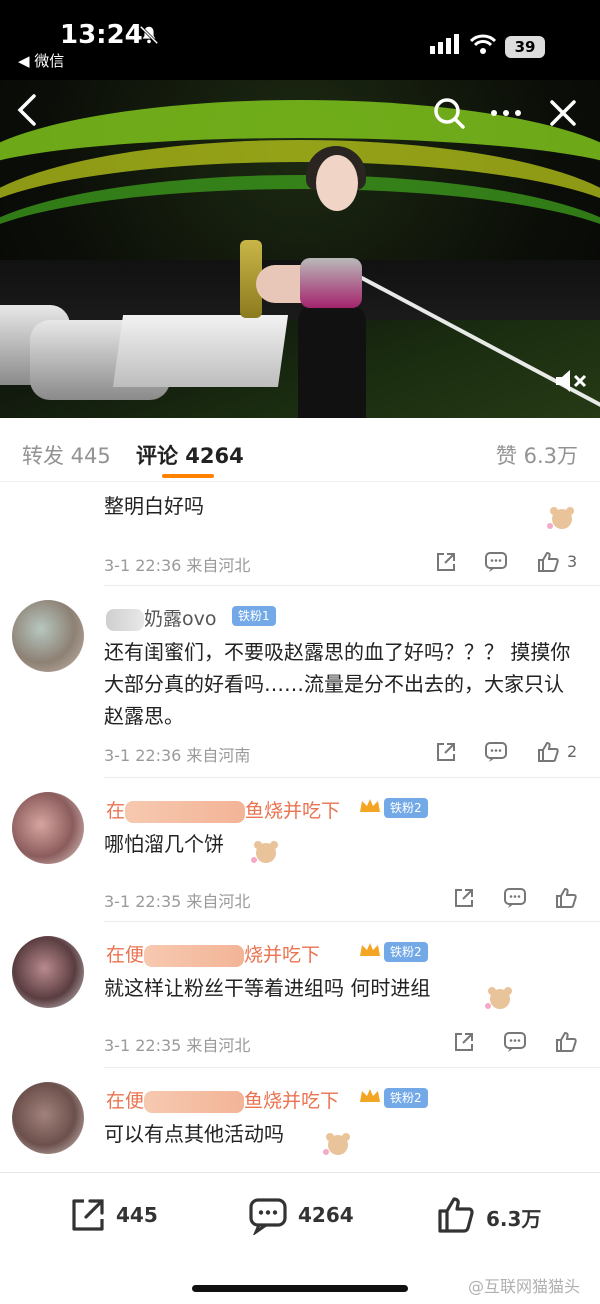  What do you see at coordinates (154, 506) in the screenshot?
I see `comment-text: 整明白好吗` at bounding box center [154, 506].